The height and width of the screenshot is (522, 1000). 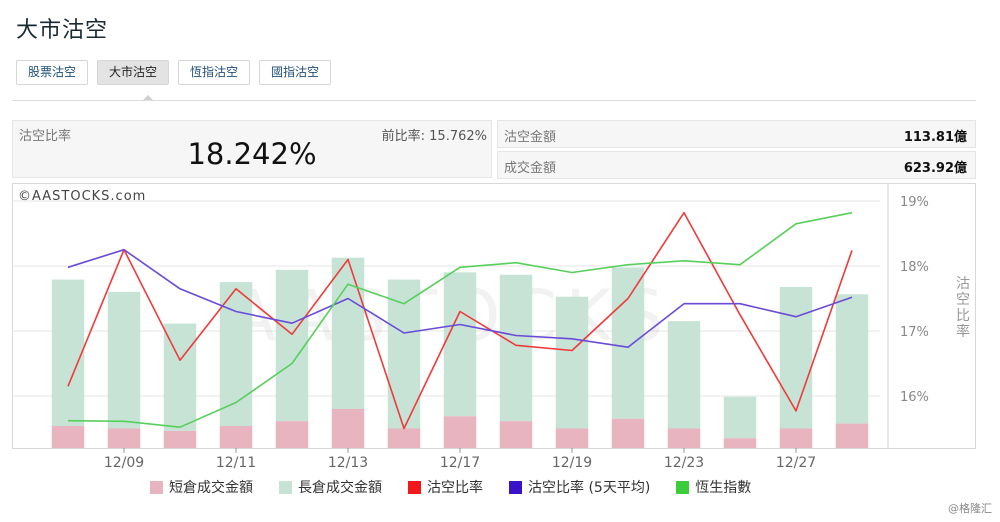 What do you see at coordinates (124, 462) in the screenshot?
I see `x-tick-label: 12/09` at bounding box center [124, 462].